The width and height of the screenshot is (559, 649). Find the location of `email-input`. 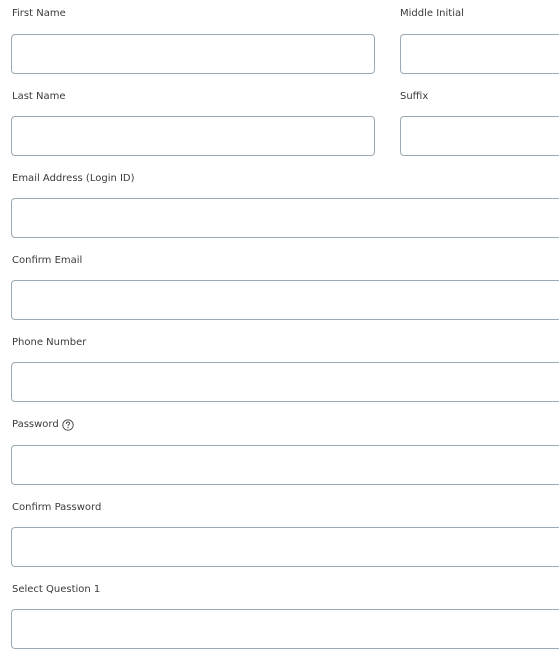

email-input is located at coordinates (285, 218).